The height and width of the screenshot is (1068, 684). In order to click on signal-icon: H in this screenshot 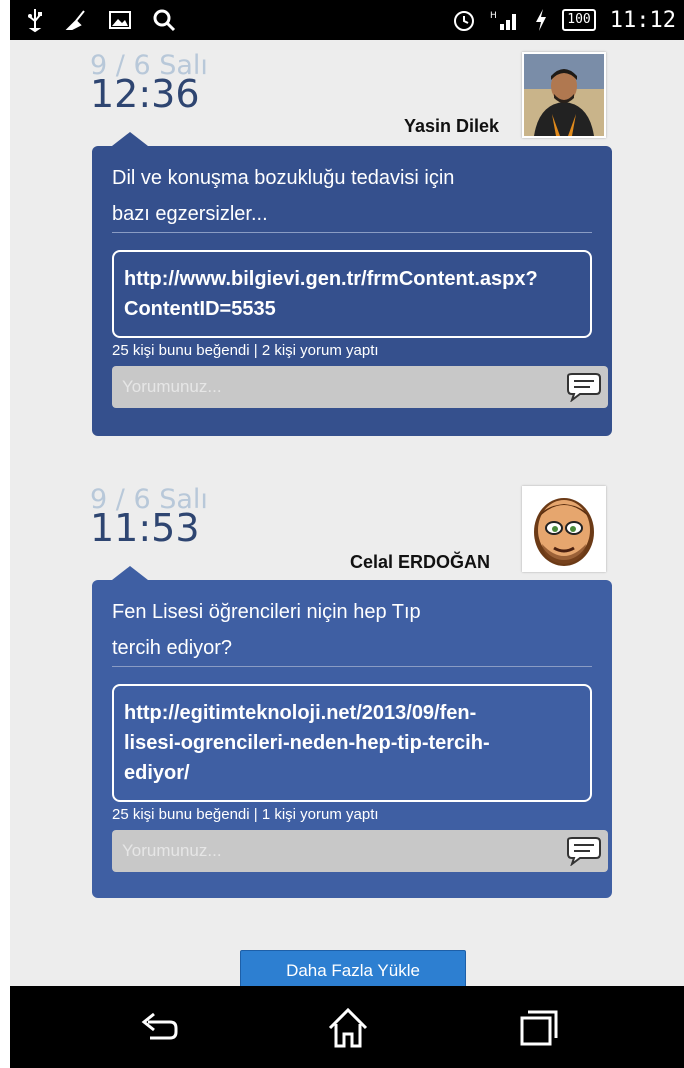, I will do `click(503, 20)`.